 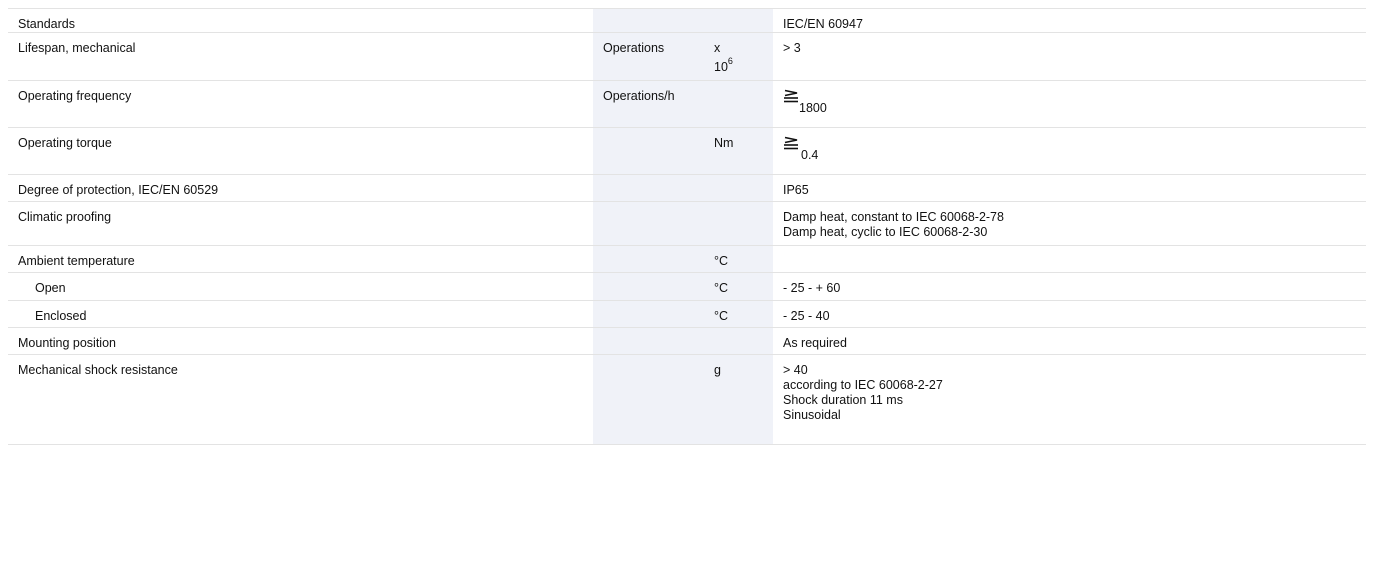 I want to click on row-label: Degree of protection, IEC/EN 60529, so click(x=300, y=188).